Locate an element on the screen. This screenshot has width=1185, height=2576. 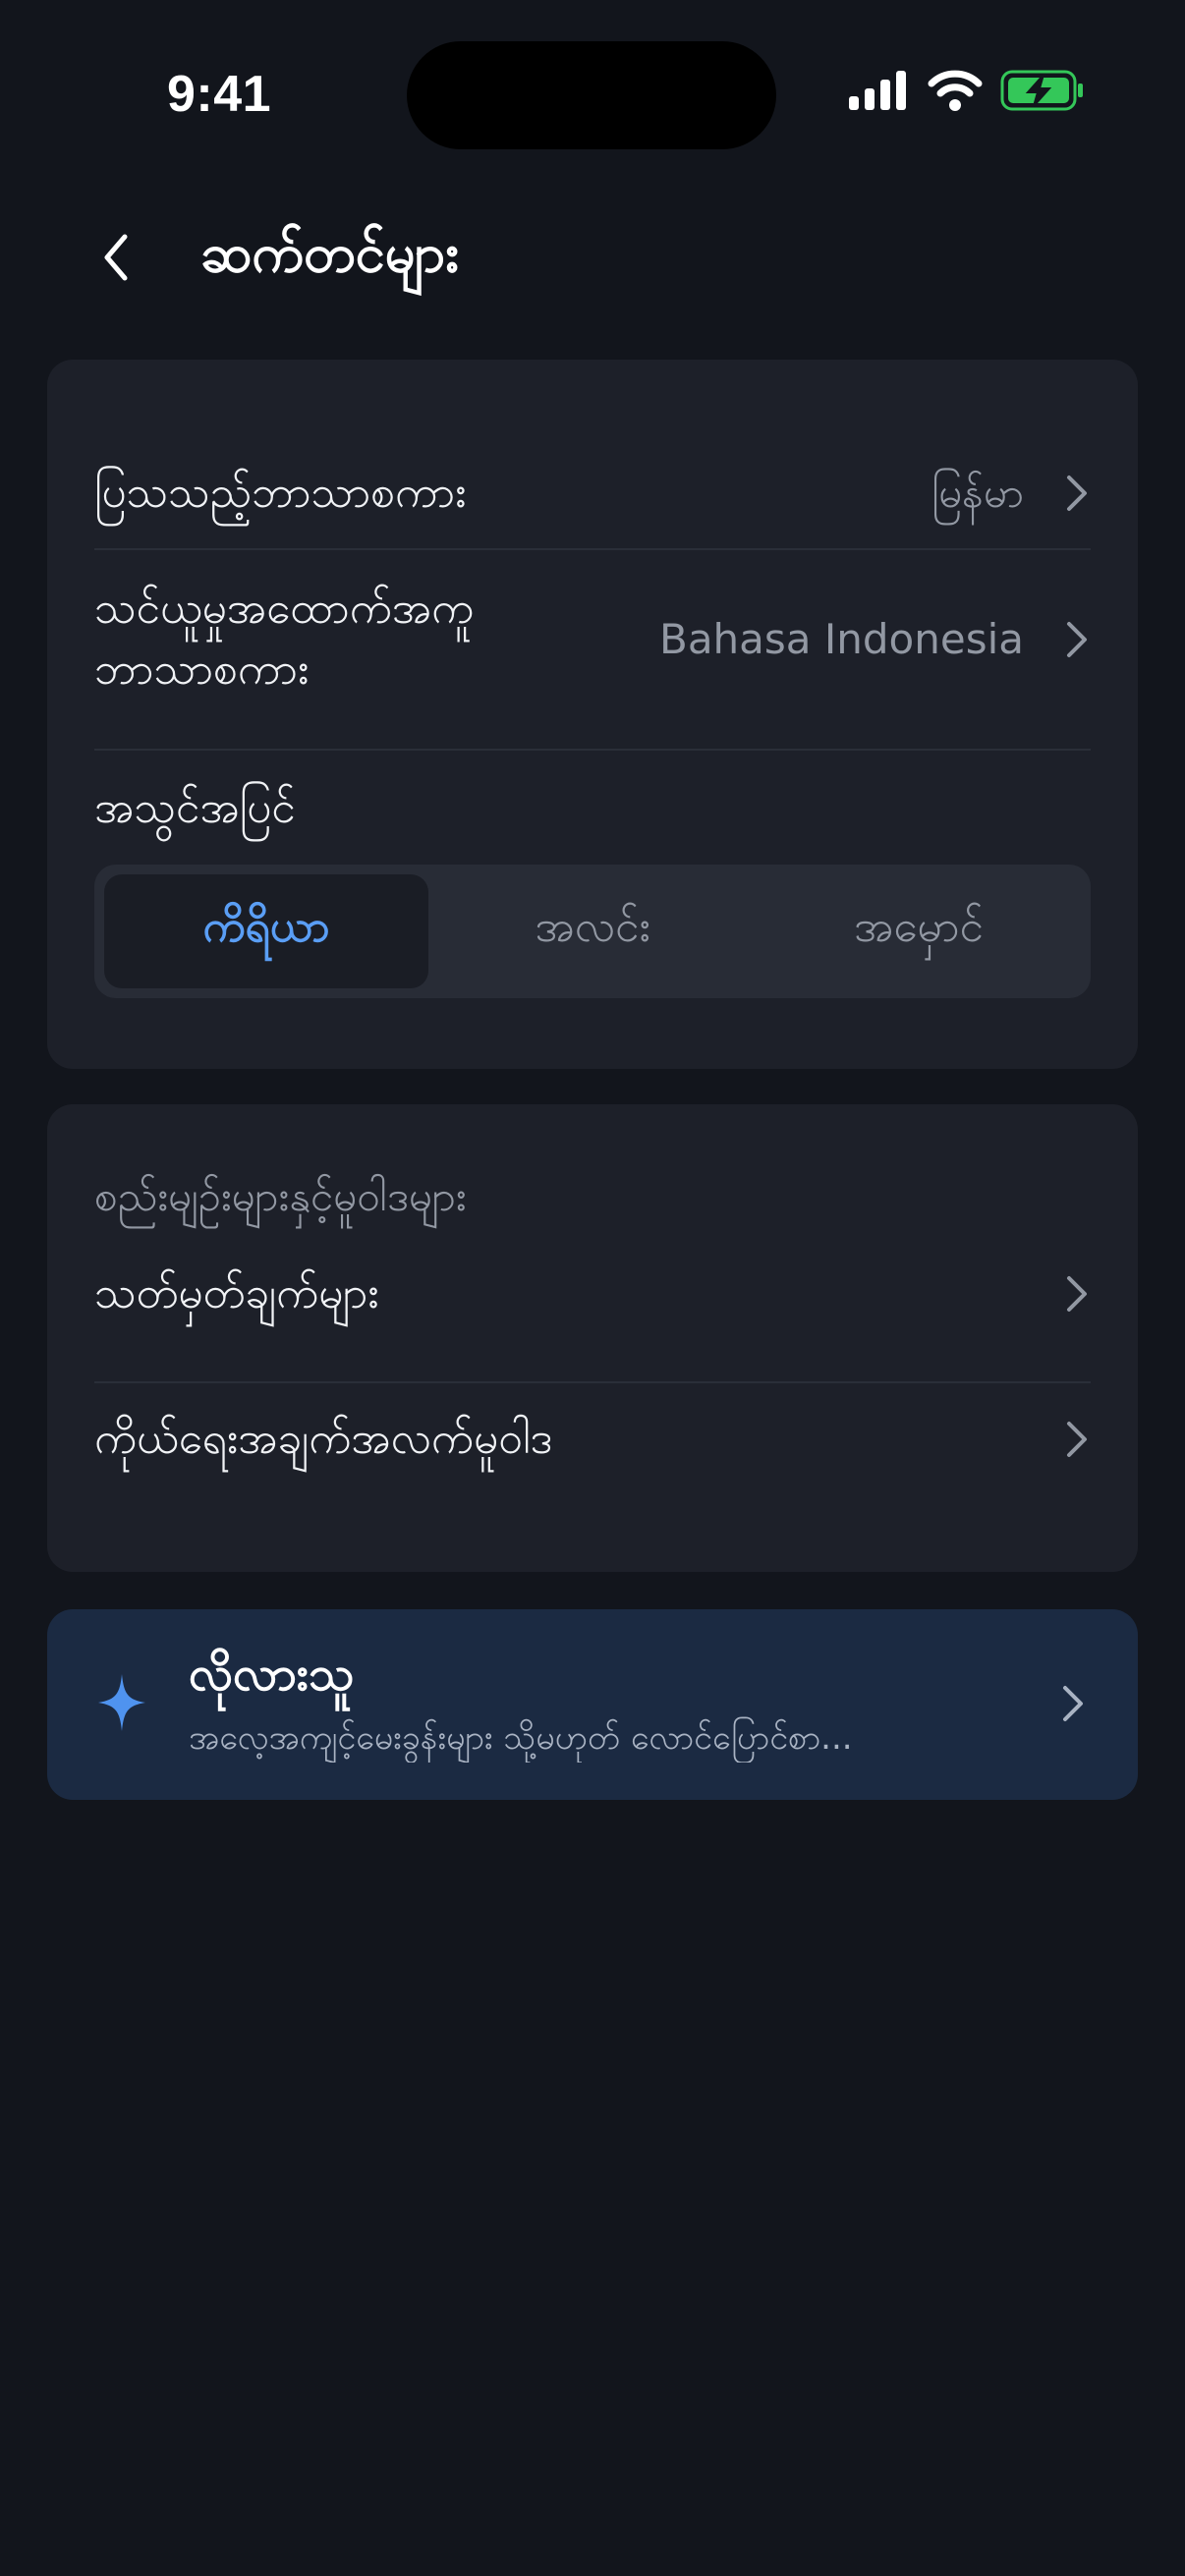
policies-heading: စည်းမျဉ်းများနှင့်မူဝါဒများ is located at coordinates (281, 1196).